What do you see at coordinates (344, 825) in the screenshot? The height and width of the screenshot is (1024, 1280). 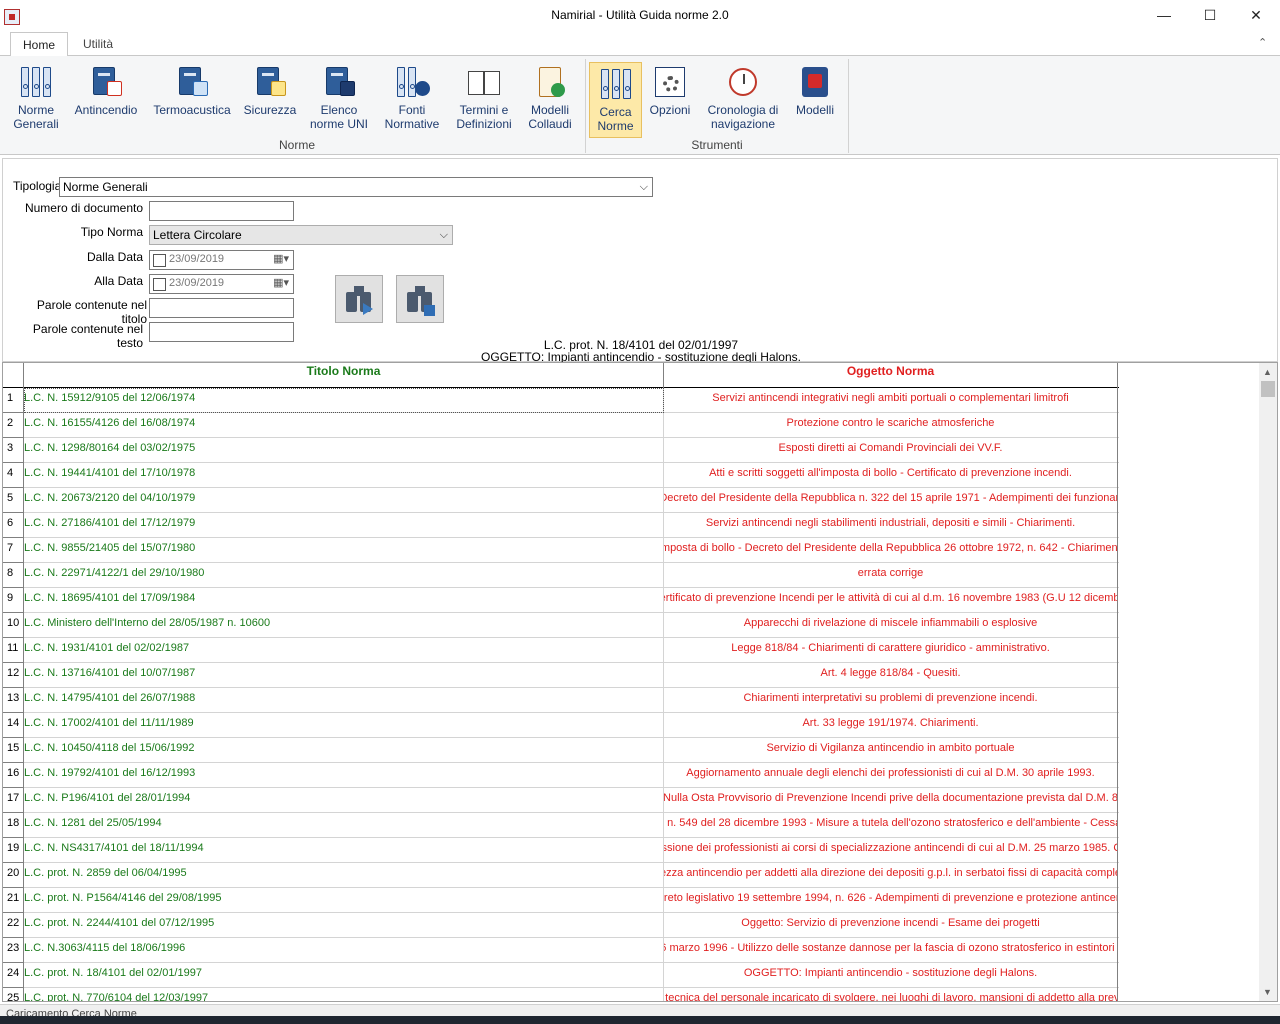 I see `cell-titolo: L.C. N. 1281 del 25/05/1994` at bounding box center [344, 825].